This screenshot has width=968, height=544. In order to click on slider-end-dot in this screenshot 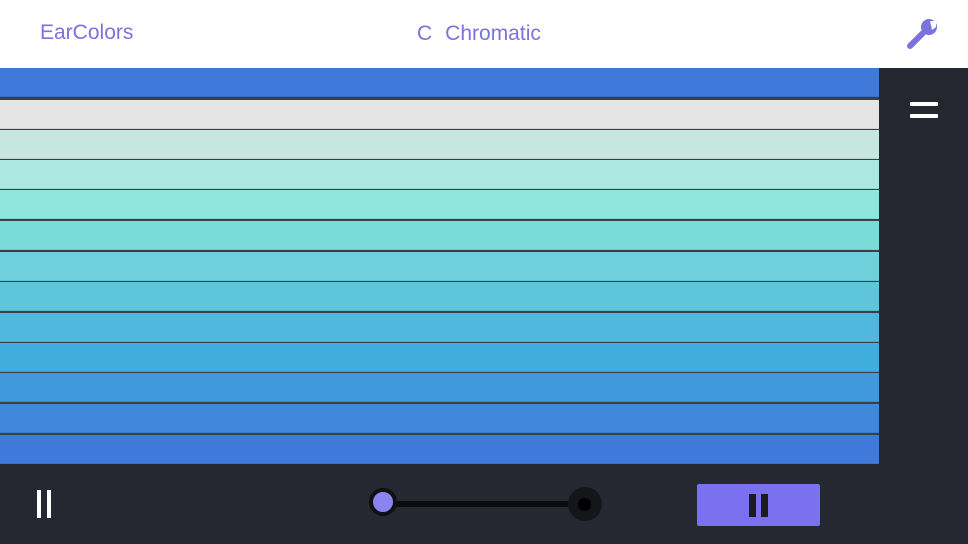, I will do `click(584, 504)`.